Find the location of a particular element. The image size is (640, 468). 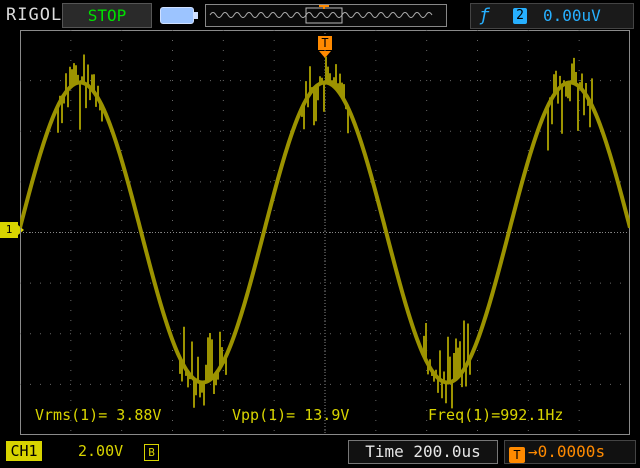

vpp-measurement: Vpp(1)= 13.9V is located at coordinates (291, 415).